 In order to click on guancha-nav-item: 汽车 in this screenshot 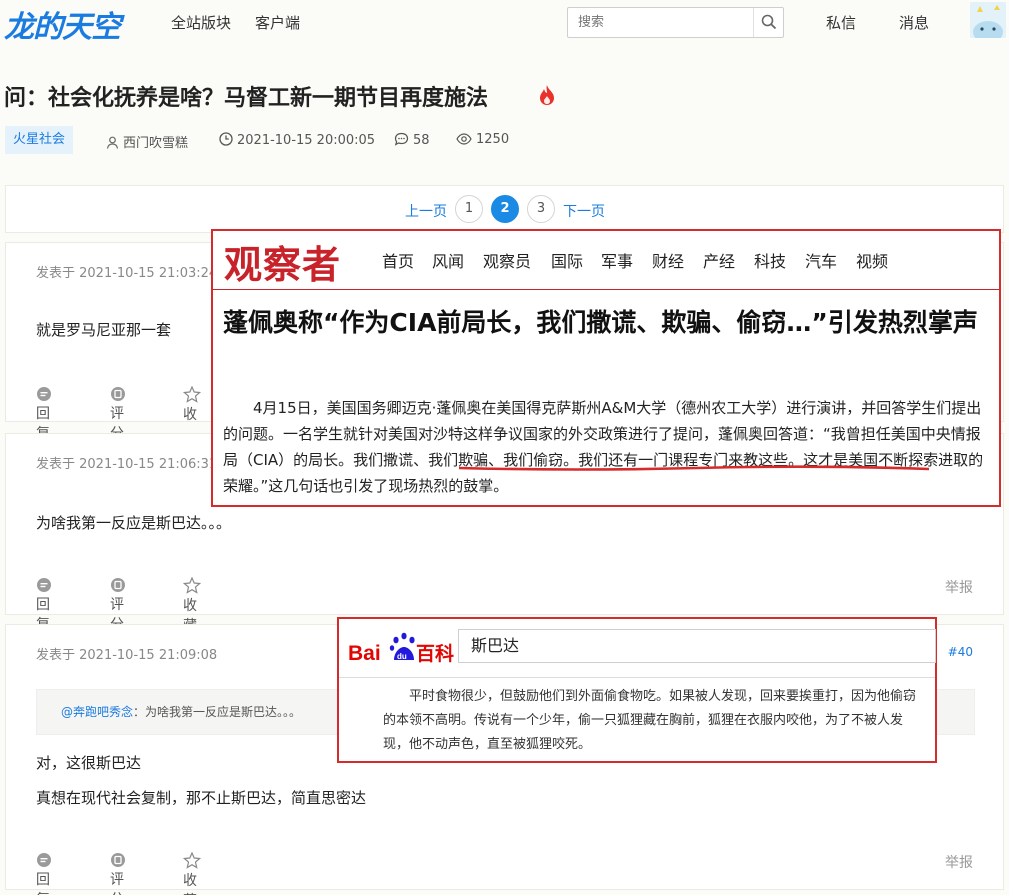, I will do `click(821, 261)`.